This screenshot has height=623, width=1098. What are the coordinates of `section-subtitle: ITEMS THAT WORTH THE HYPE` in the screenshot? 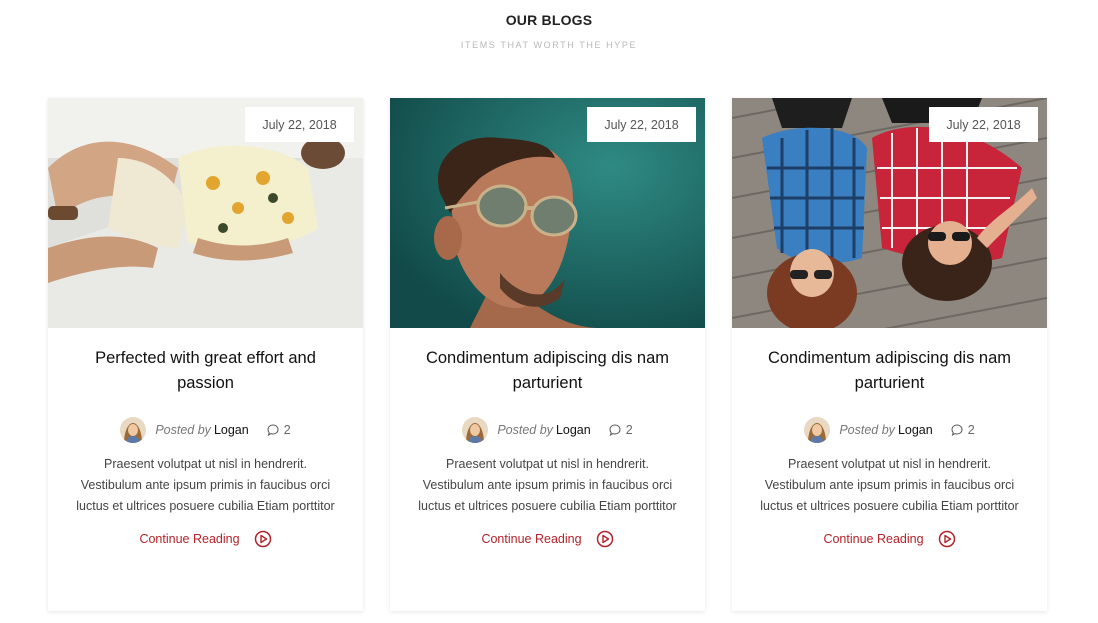 It's located at (549, 45).